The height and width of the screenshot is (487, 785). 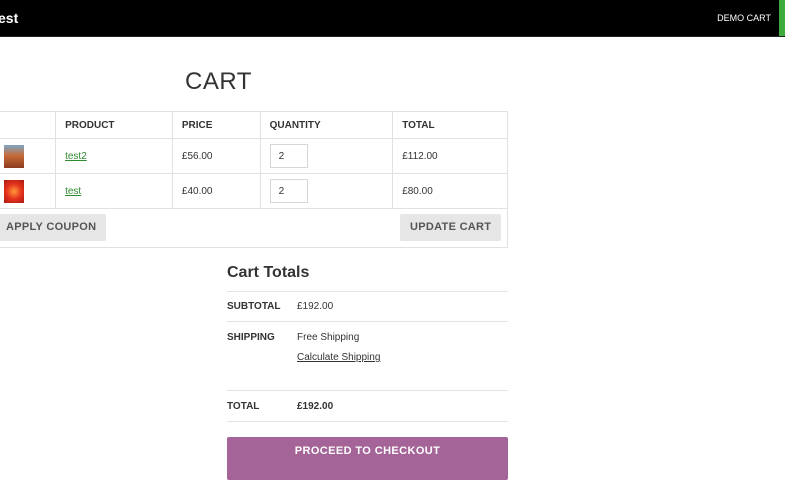 I want to click on update-cart-button: UPDATE CART, so click(x=451, y=227).